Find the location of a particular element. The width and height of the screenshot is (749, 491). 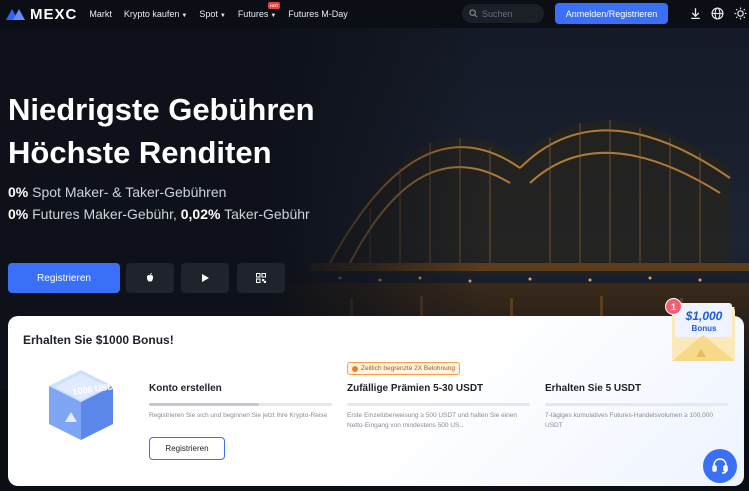

google-play-icon is located at coordinates (205, 278).